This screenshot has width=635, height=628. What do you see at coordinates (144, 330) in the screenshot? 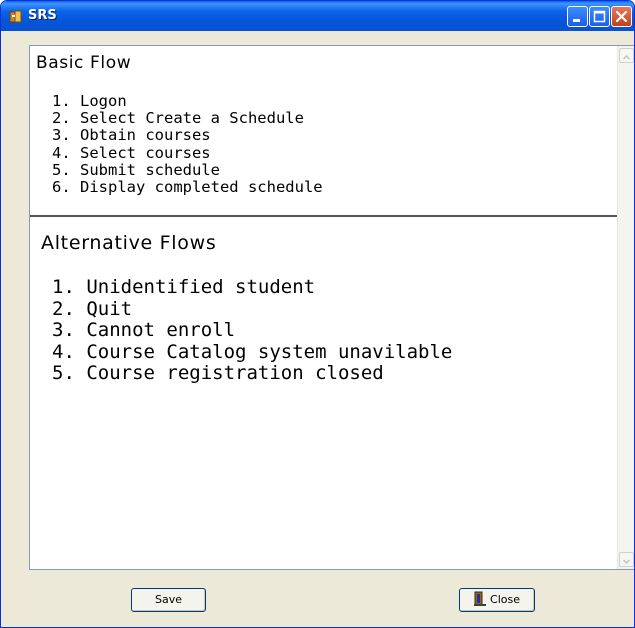
I see `alternative-flow-item: 3. Cannot enroll` at bounding box center [144, 330].